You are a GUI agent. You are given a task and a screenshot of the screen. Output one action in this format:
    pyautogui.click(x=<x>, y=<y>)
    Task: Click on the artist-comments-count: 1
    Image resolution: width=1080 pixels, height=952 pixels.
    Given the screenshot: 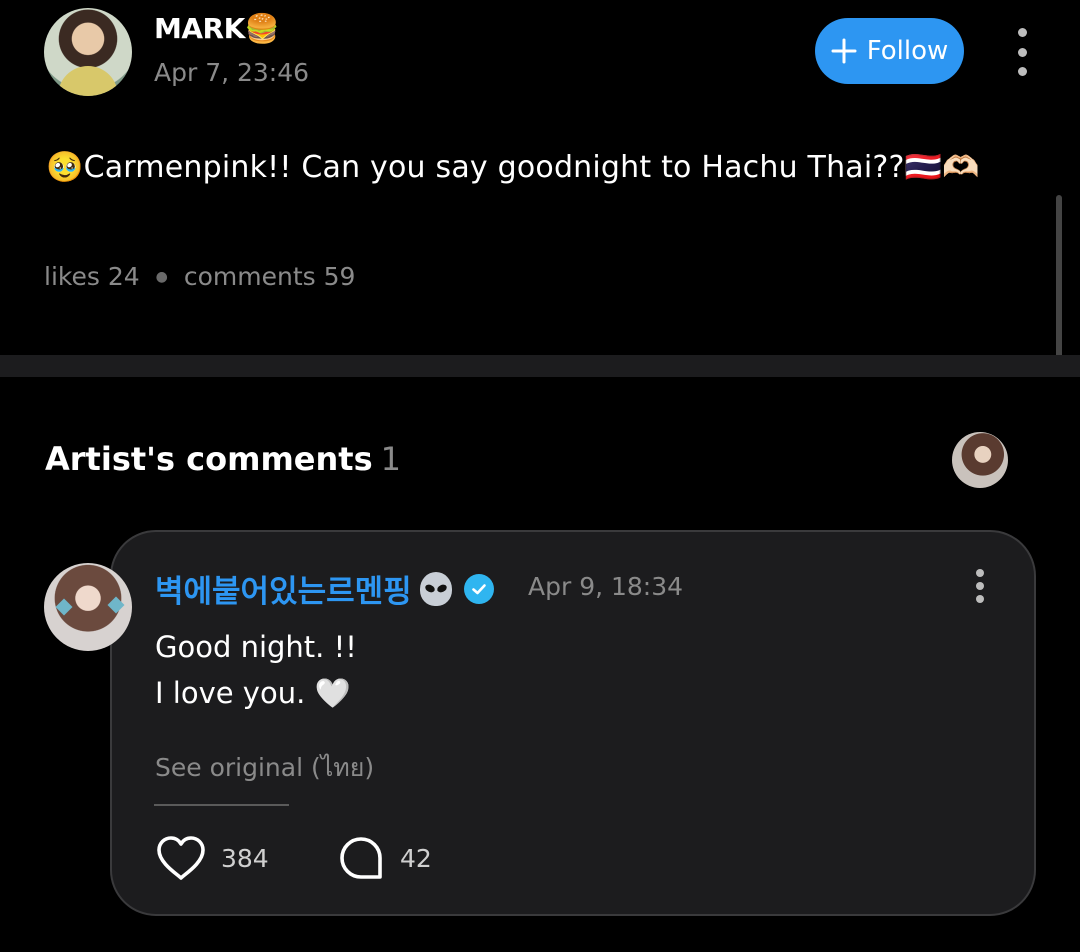 What is the action you would take?
    pyautogui.click(x=390, y=459)
    